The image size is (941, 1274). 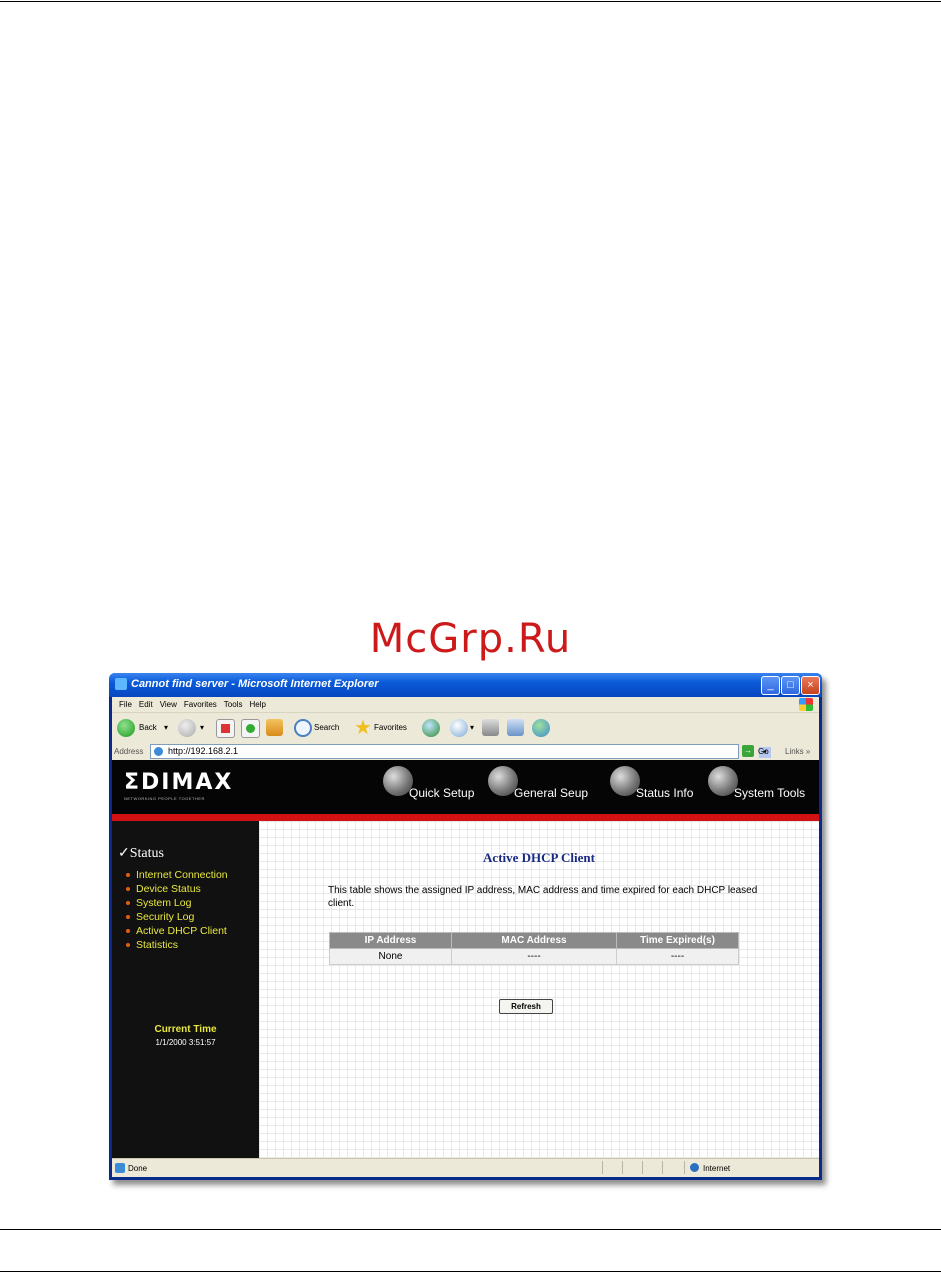 What do you see at coordinates (257, 704) in the screenshot?
I see `menu-help: Help` at bounding box center [257, 704].